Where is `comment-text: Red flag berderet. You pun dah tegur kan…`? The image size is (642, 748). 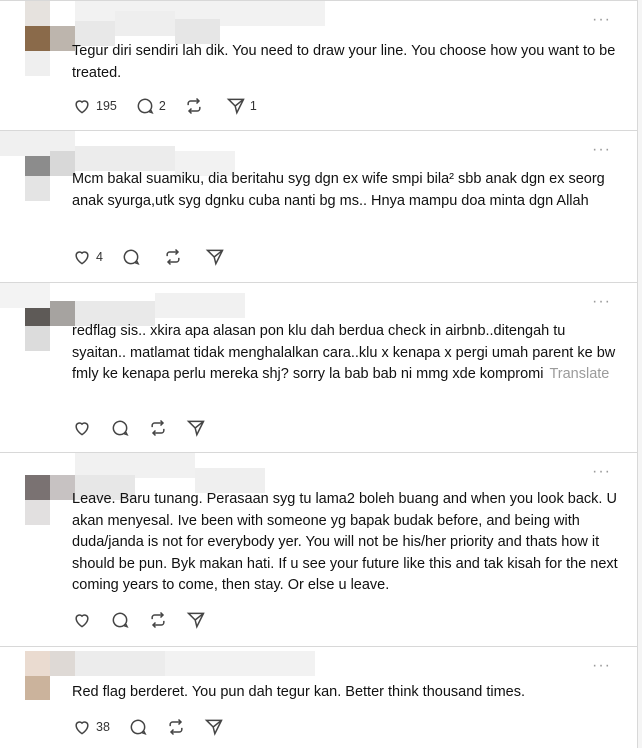 comment-text: Red flag berderet. You pun dah tegur kan… is located at coordinates (299, 692).